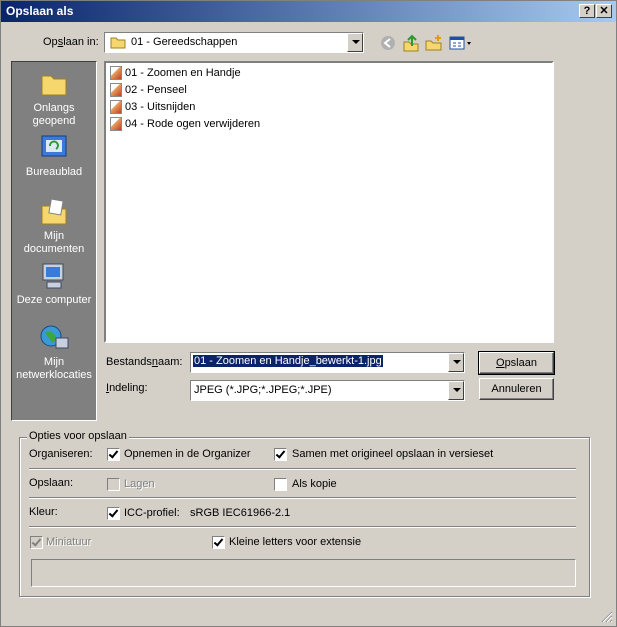  What do you see at coordinates (43, 512) in the screenshot?
I see `color-label: Kleur:` at bounding box center [43, 512].